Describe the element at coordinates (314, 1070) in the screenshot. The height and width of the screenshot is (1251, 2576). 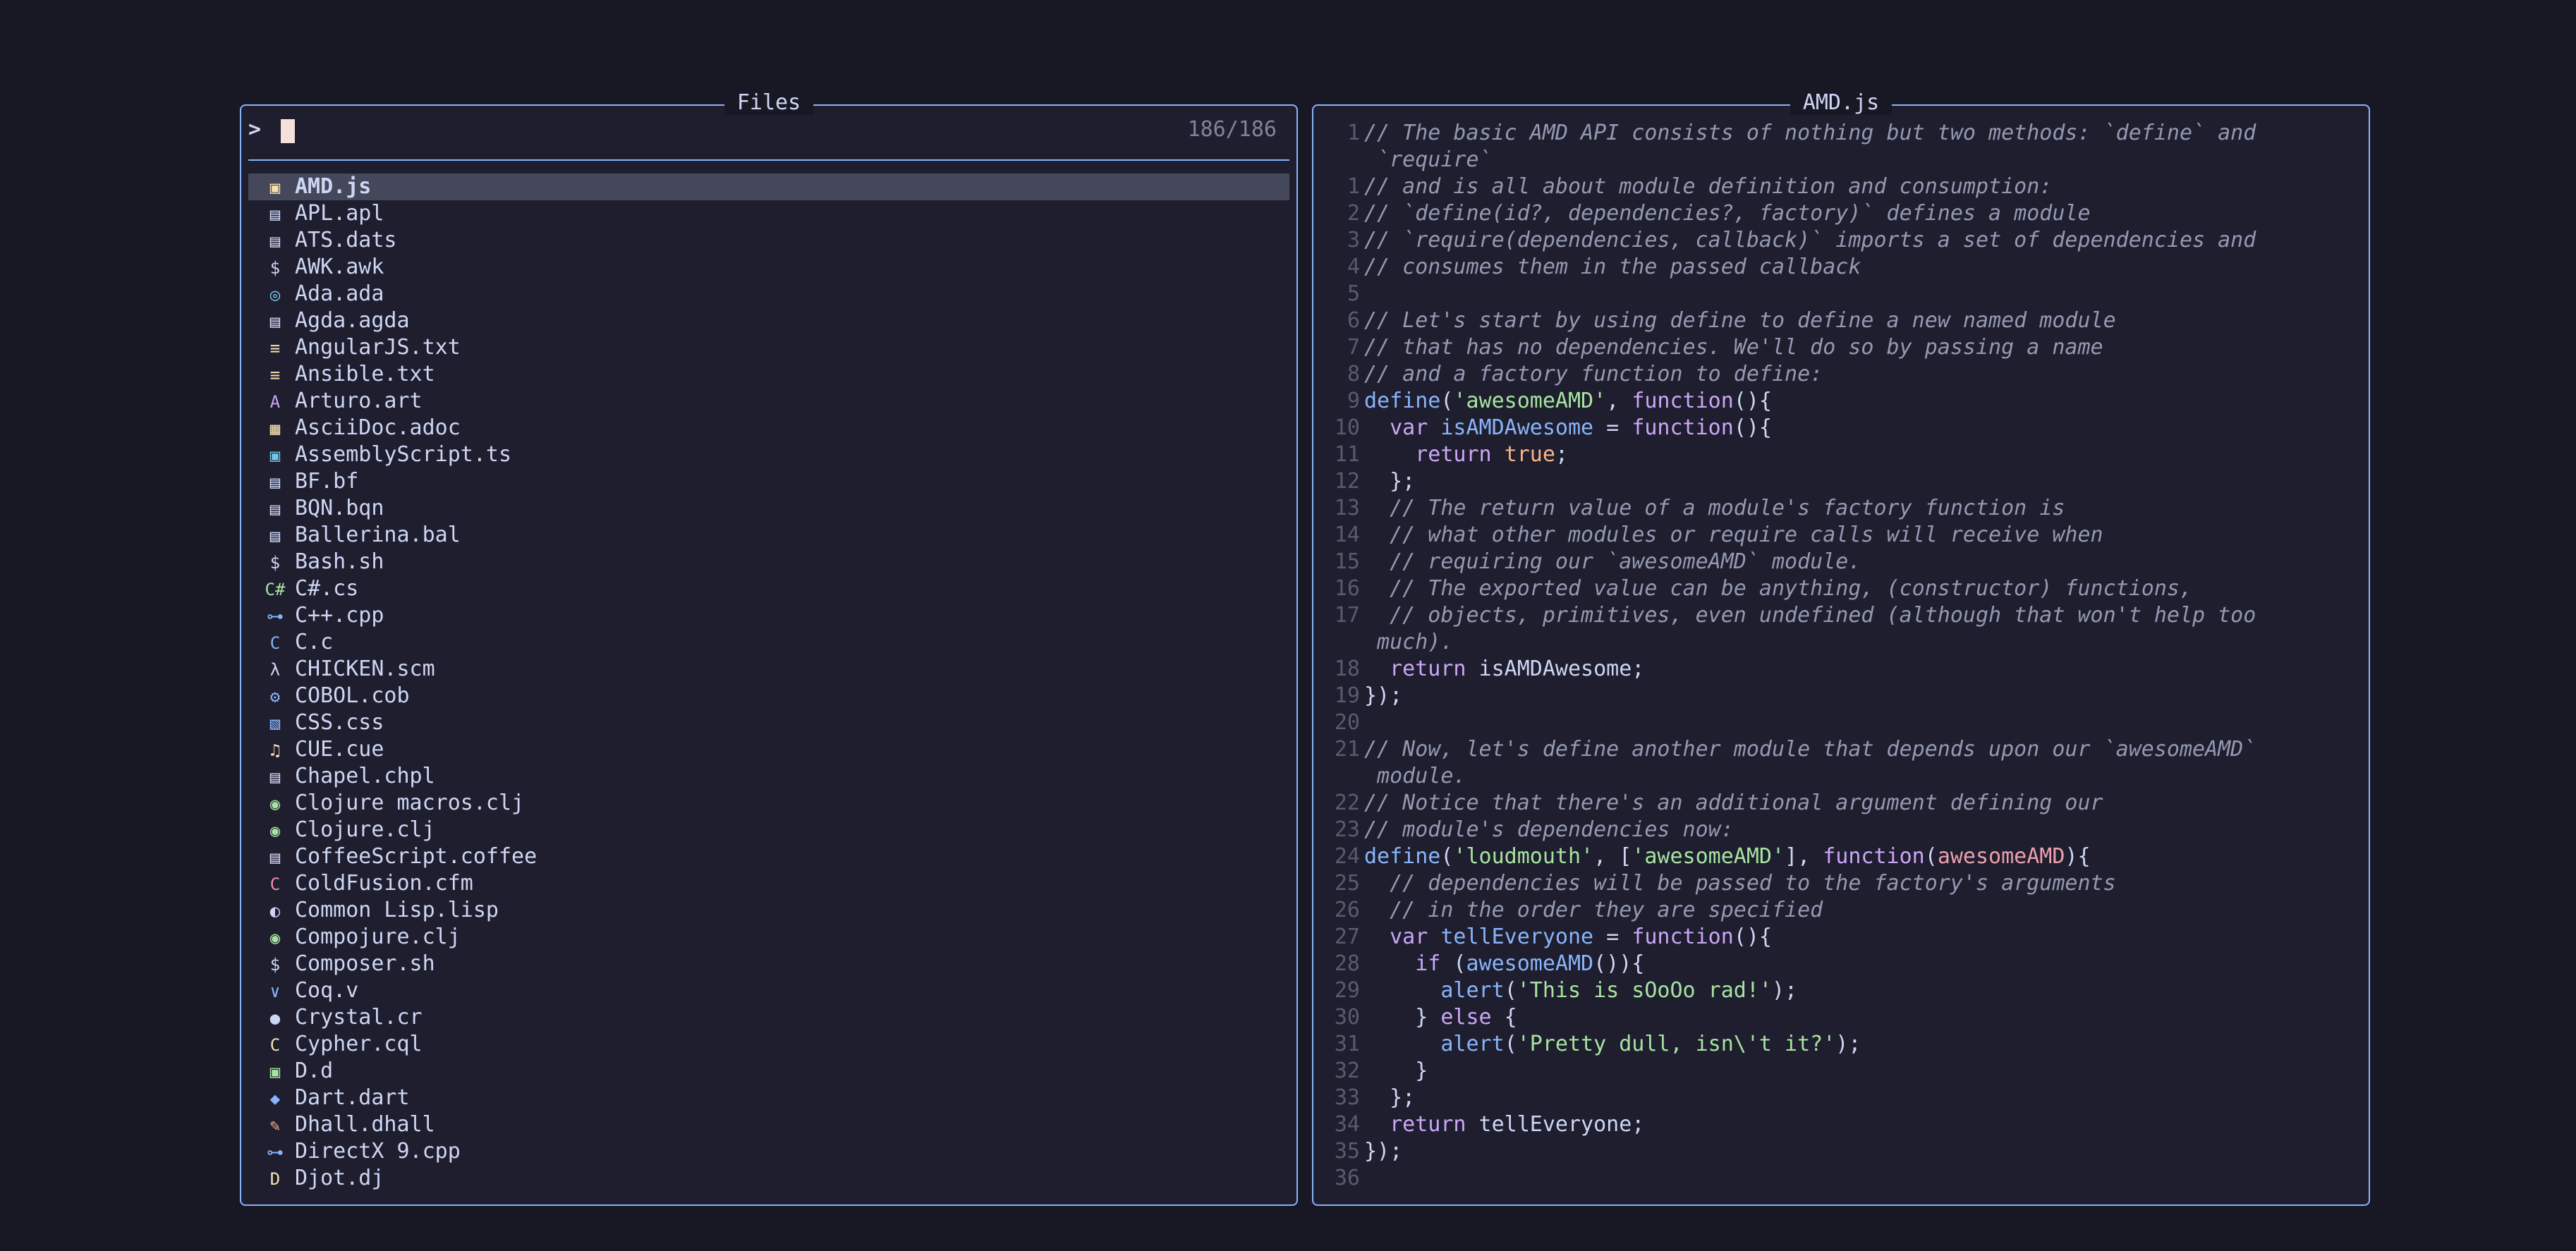
I see `file-name: D.d` at that location.